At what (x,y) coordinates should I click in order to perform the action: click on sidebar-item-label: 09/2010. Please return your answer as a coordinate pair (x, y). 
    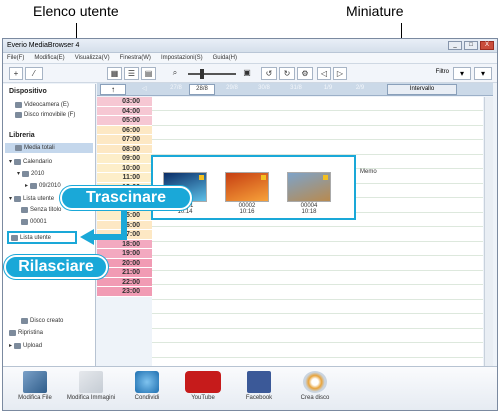
    Looking at the image, I should click on (50, 185).